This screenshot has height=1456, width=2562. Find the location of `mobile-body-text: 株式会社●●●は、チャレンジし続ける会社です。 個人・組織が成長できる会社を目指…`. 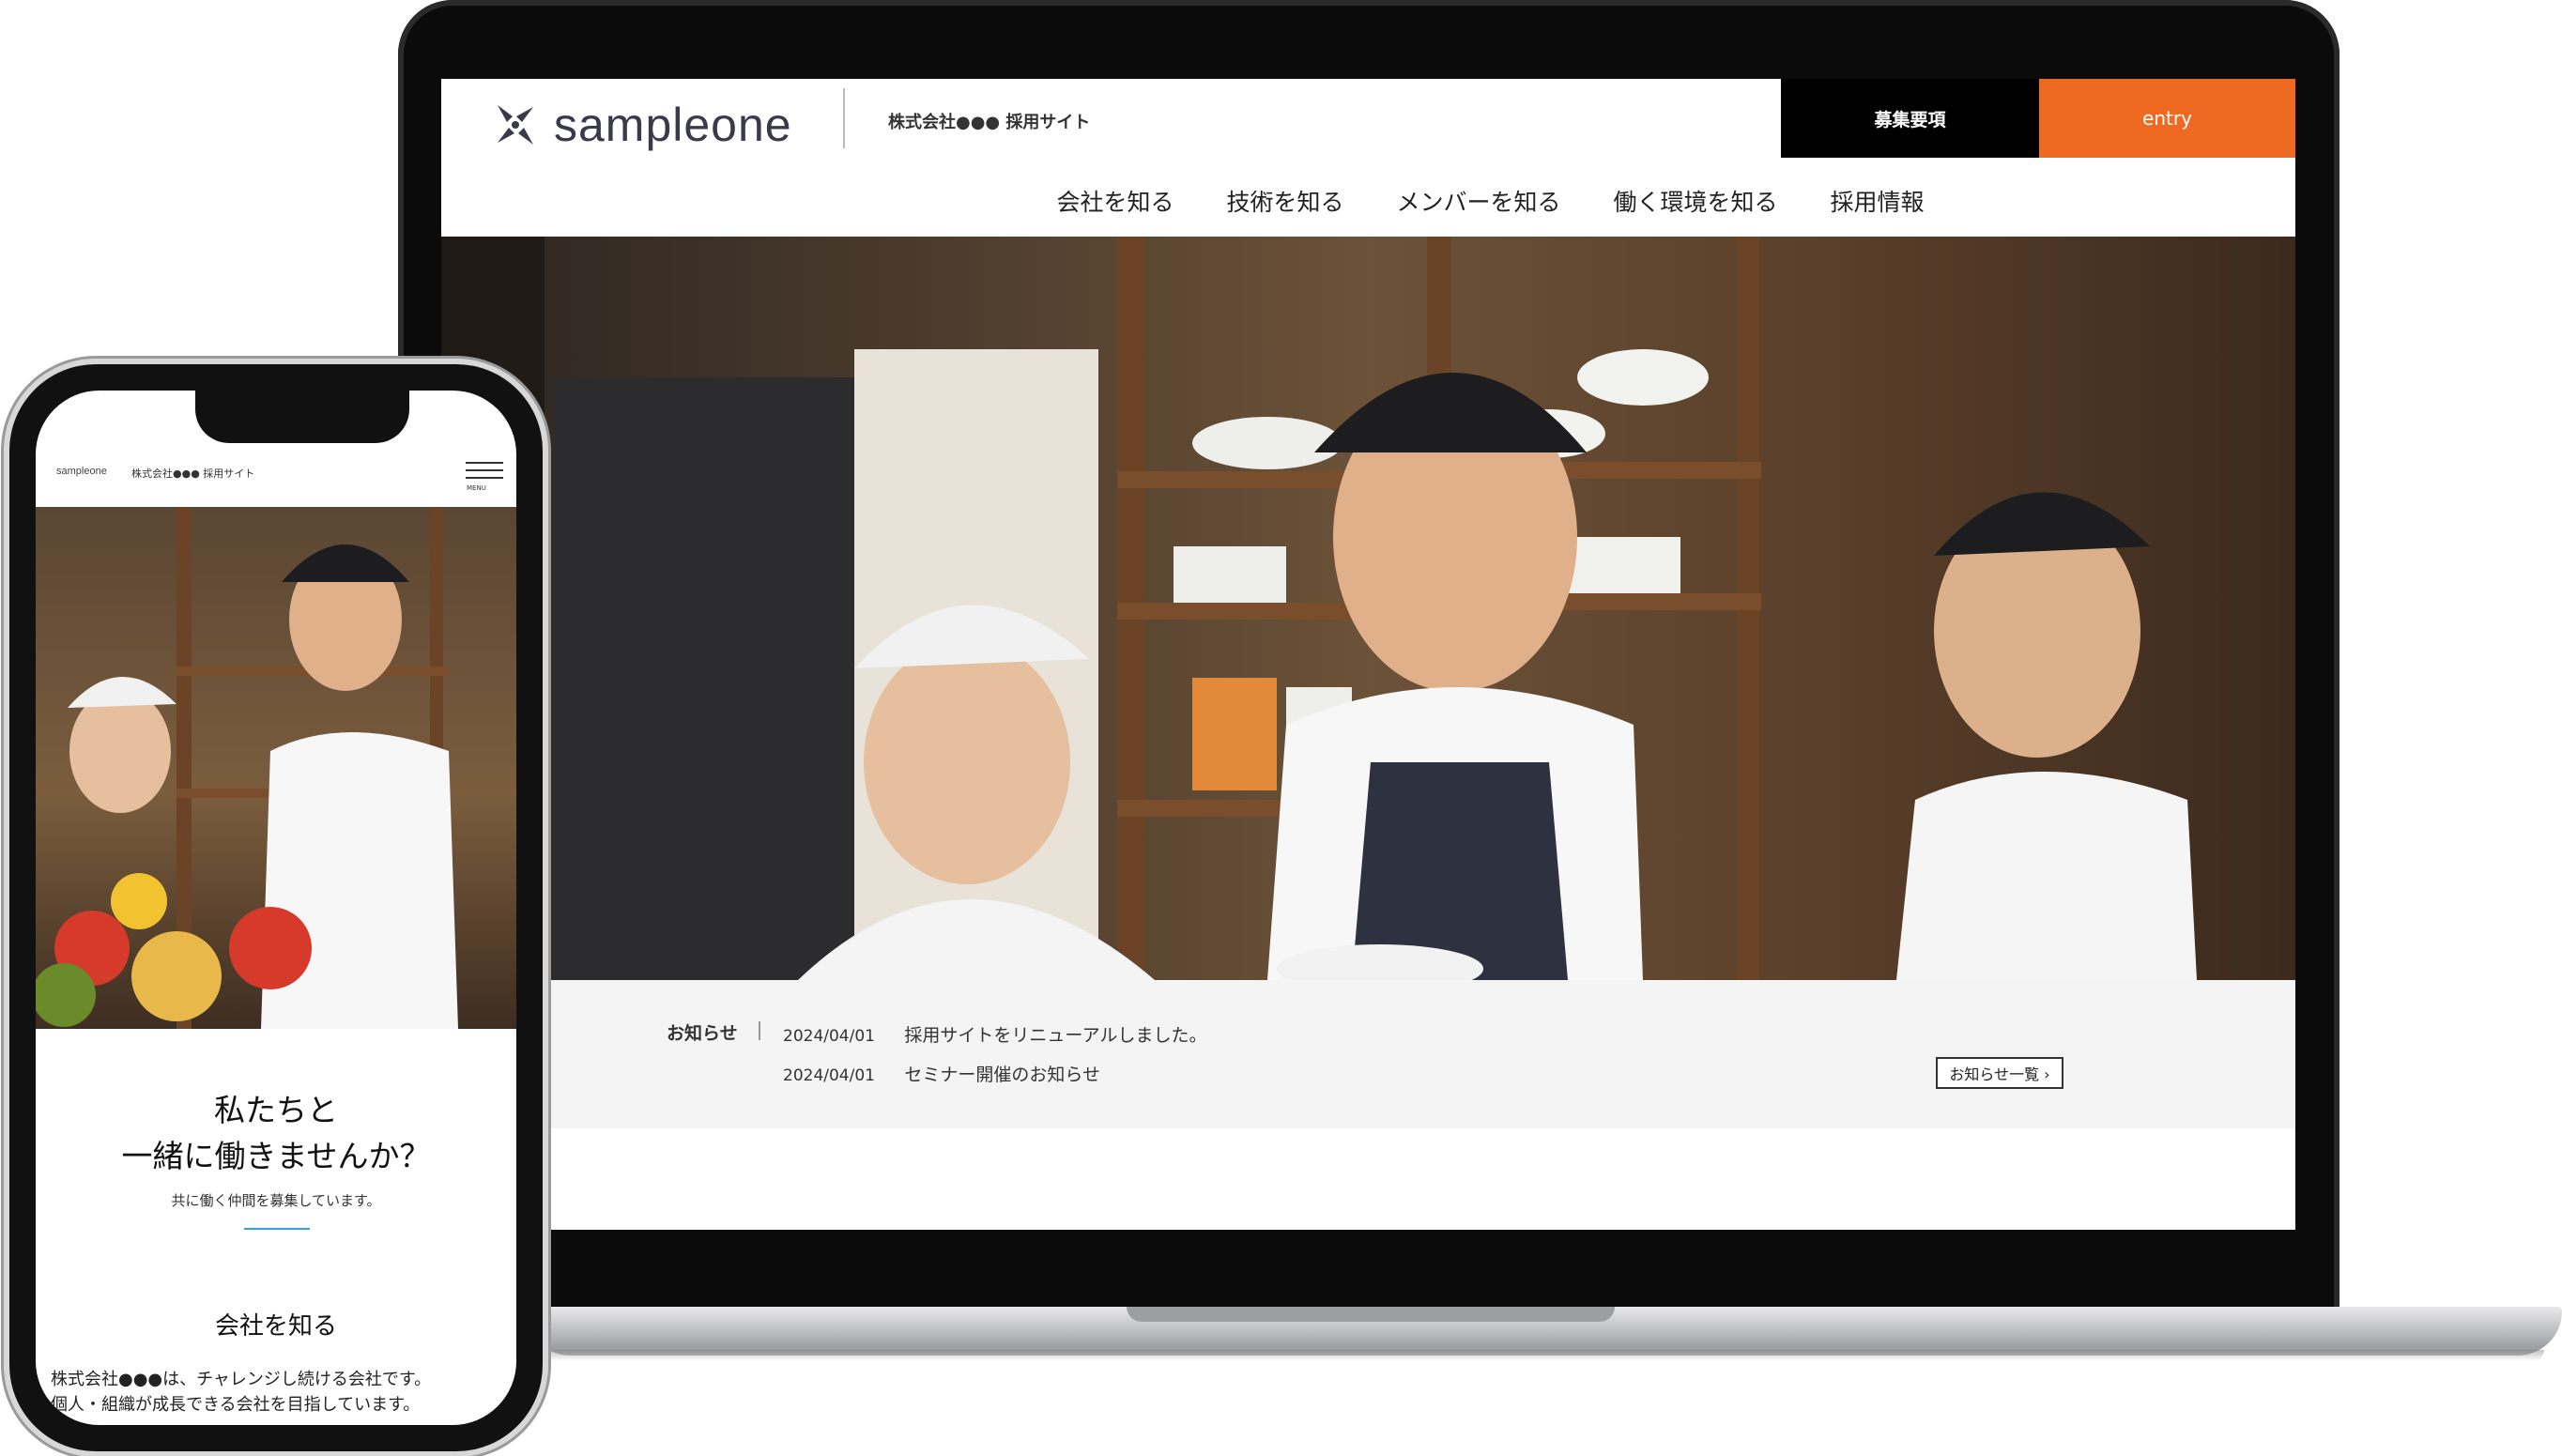

mobile-body-text: 株式会社●●●は、チャレンジし続ける会社です。 個人・組織が成長できる会社を目指… is located at coordinates (241, 1392).